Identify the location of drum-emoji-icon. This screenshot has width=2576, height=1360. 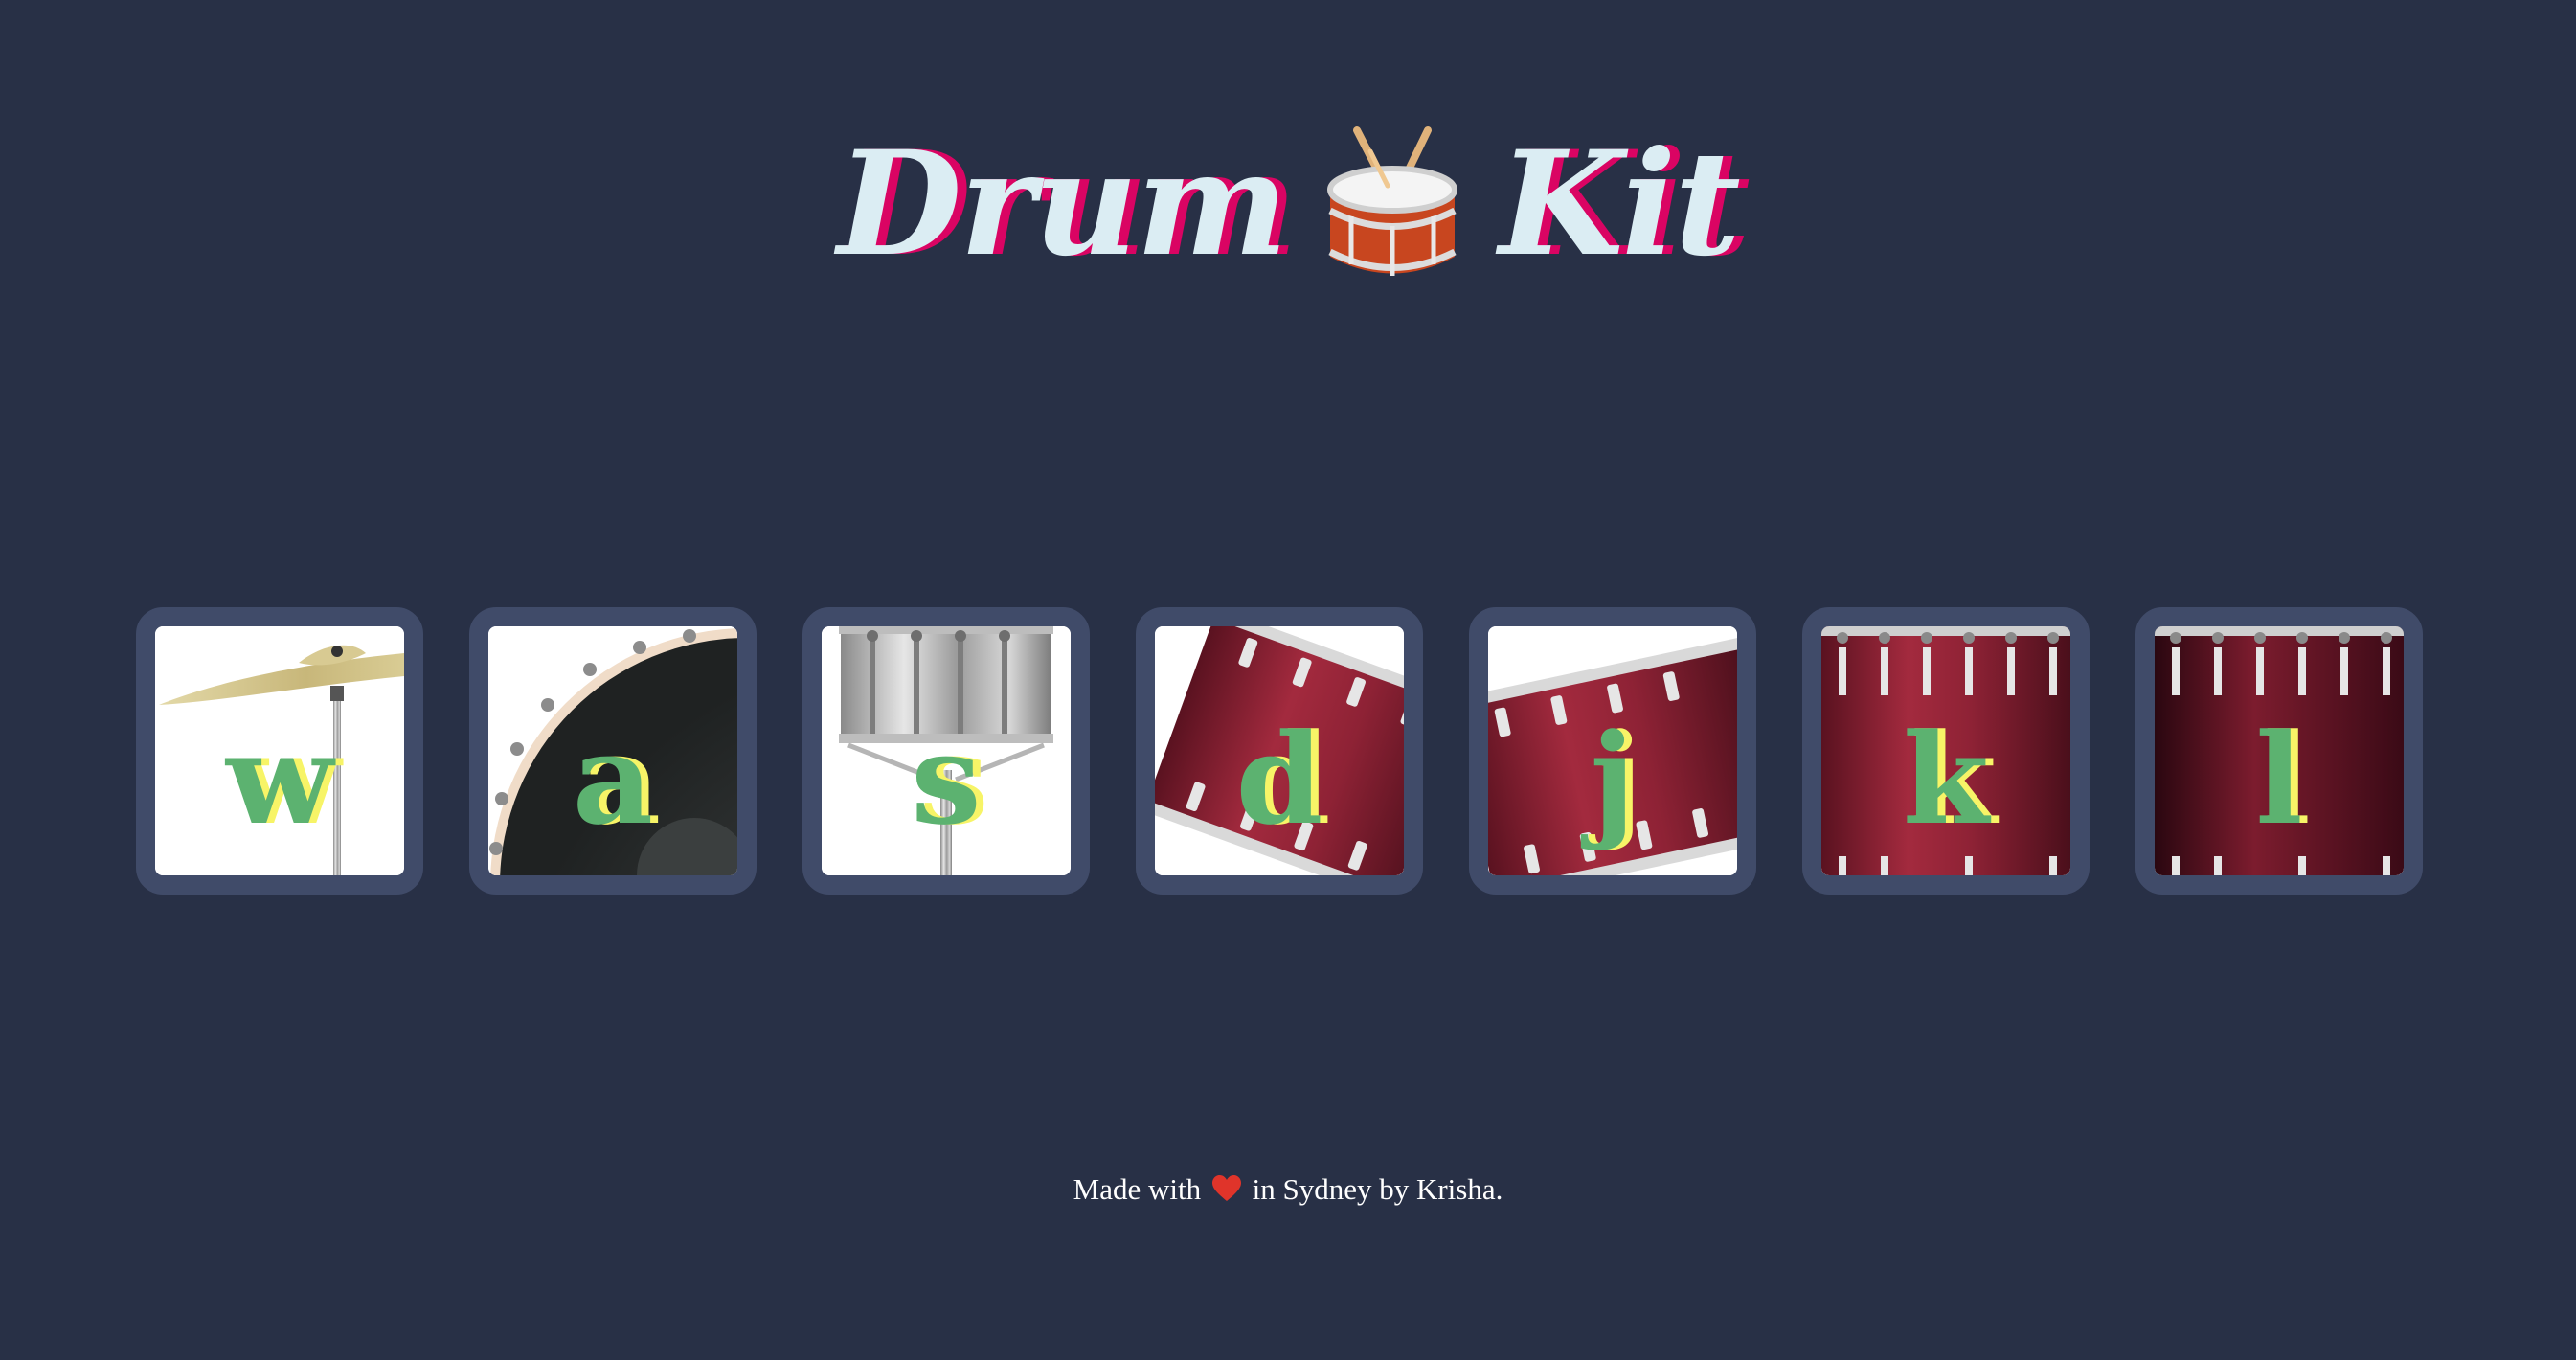
(1392, 201).